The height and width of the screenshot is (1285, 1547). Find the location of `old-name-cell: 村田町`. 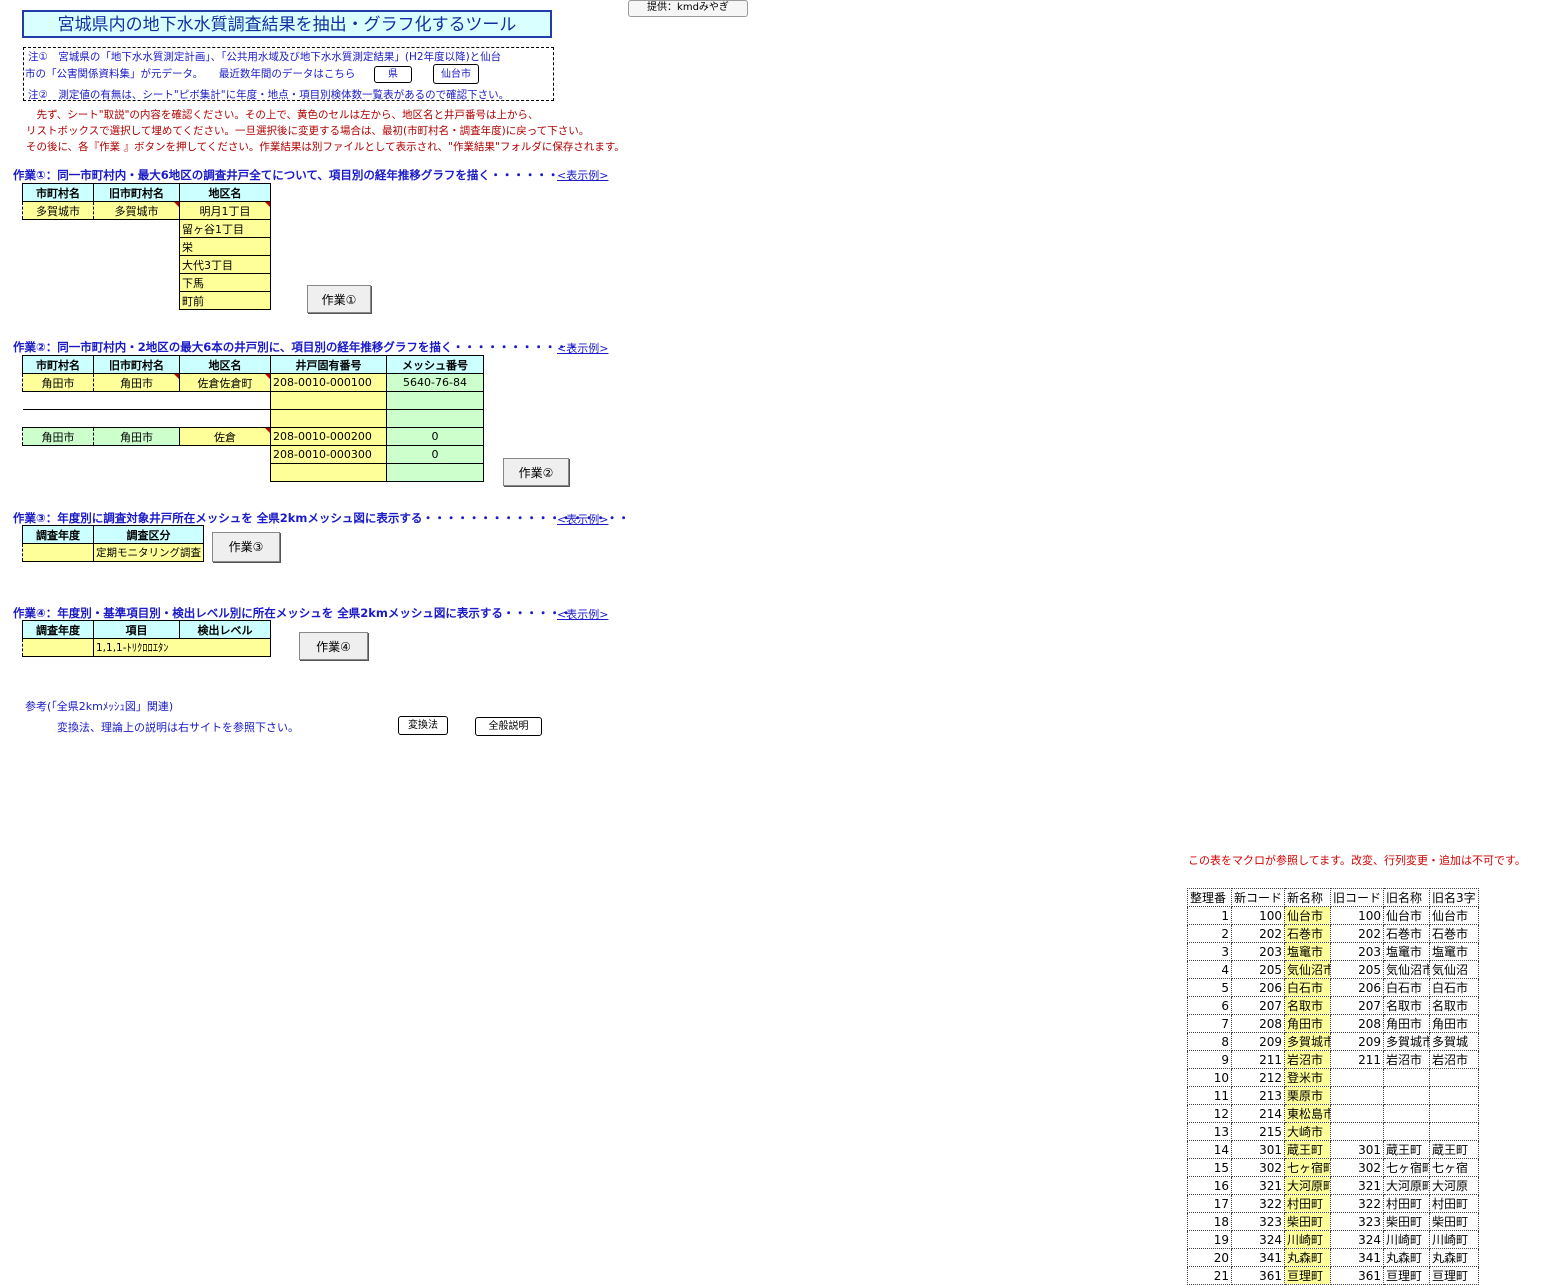

old-name-cell: 村田町 is located at coordinates (1407, 1203).